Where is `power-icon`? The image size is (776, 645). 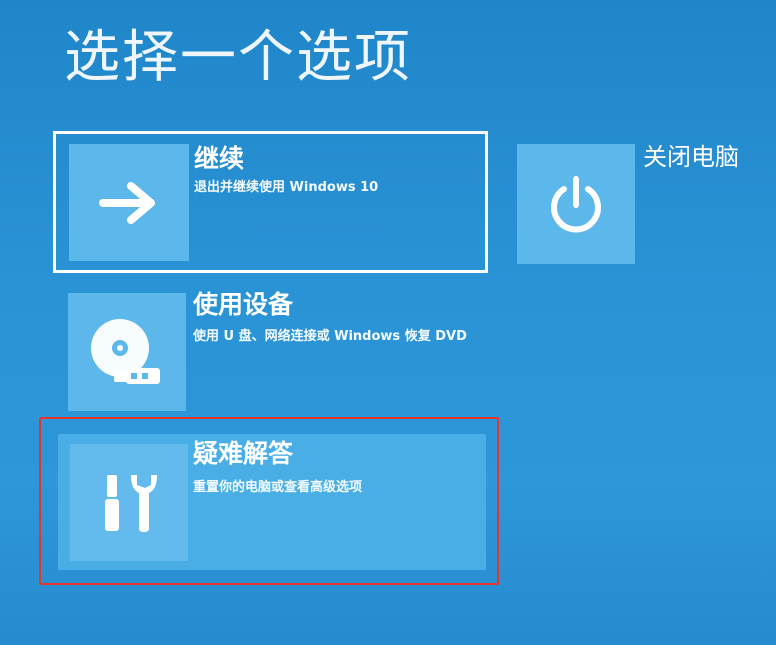 power-icon is located at coordinates (576, 204).